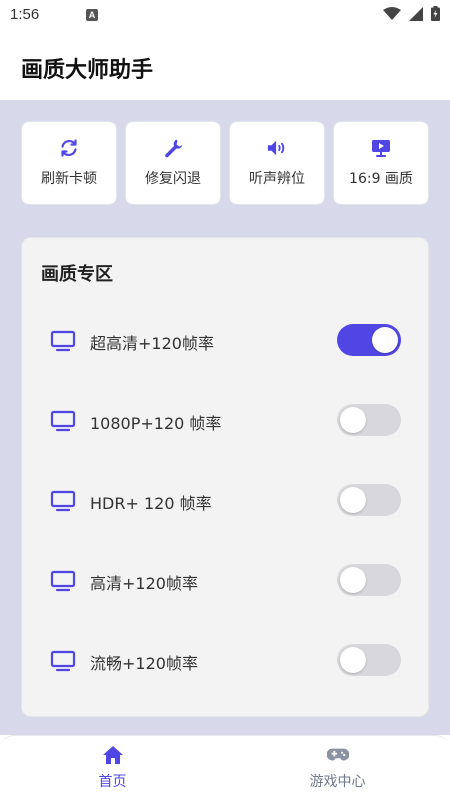  I want to click on signal-icon, so click(416, 13).